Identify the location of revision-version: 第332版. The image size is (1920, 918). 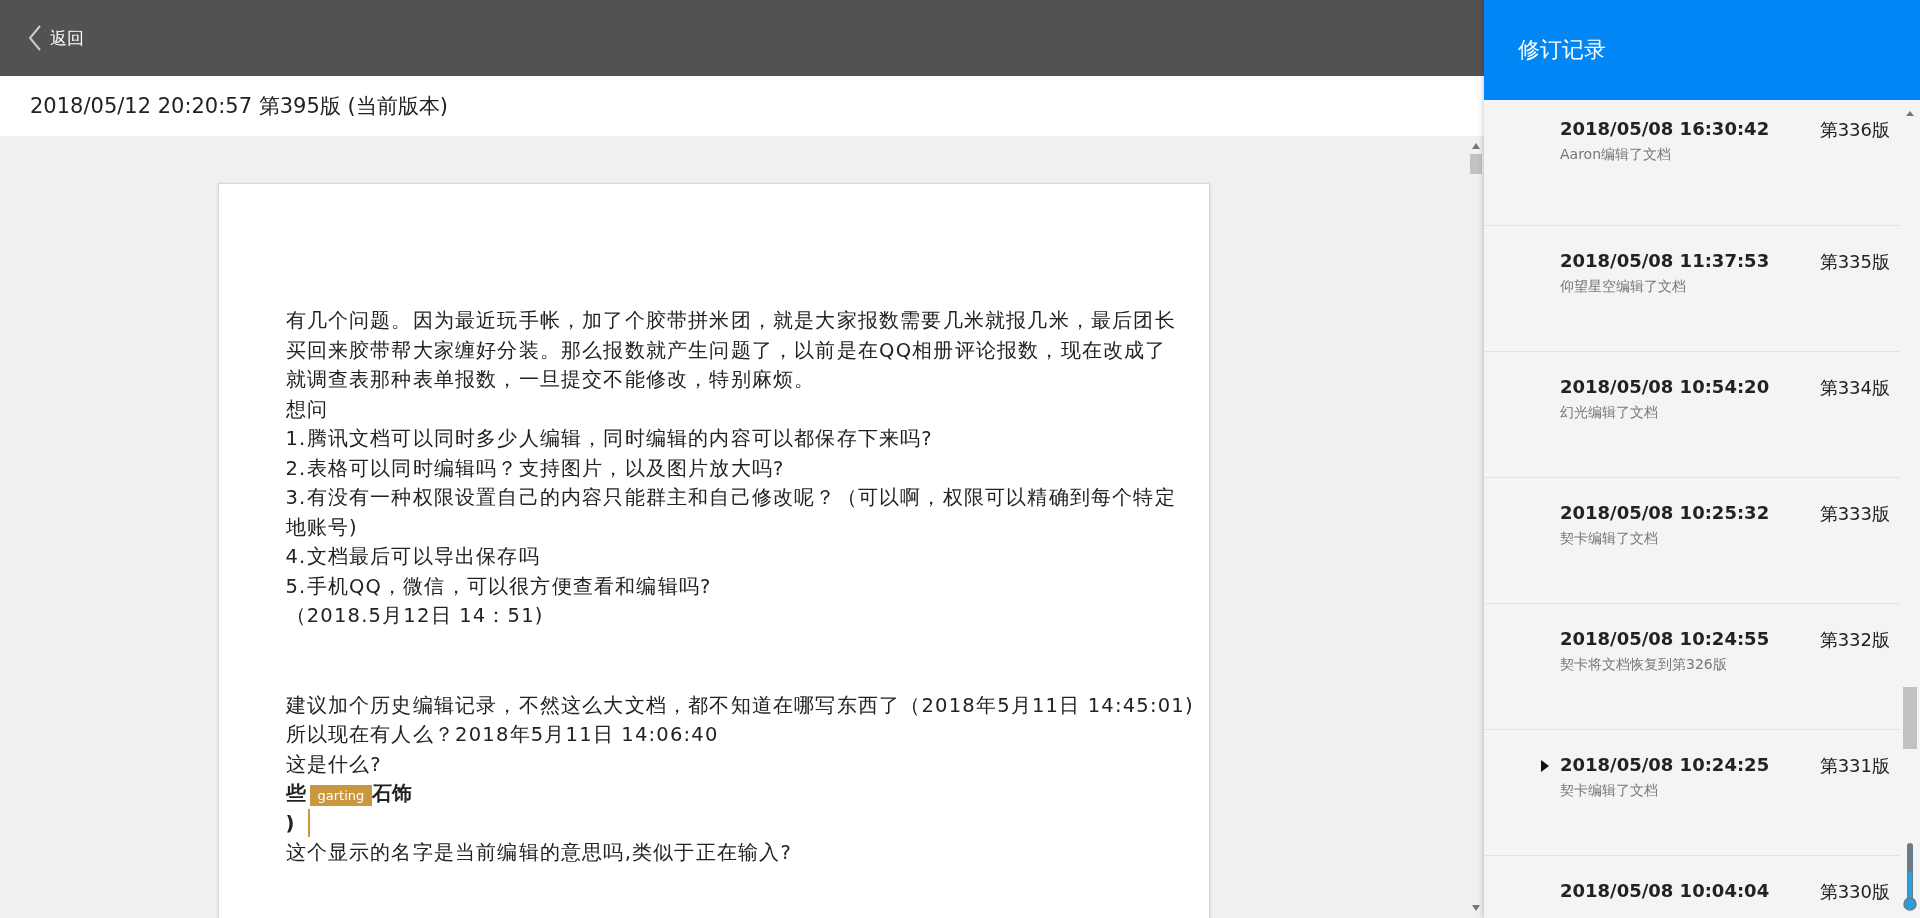
(1854, 640).